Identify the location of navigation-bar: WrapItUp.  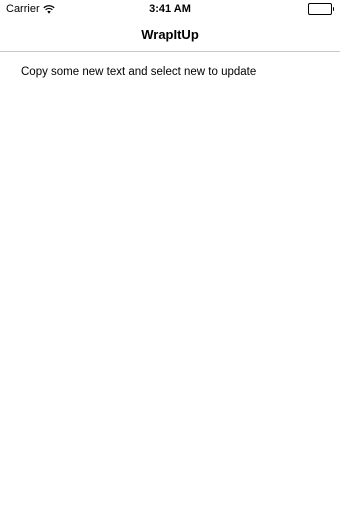
(170, 35).